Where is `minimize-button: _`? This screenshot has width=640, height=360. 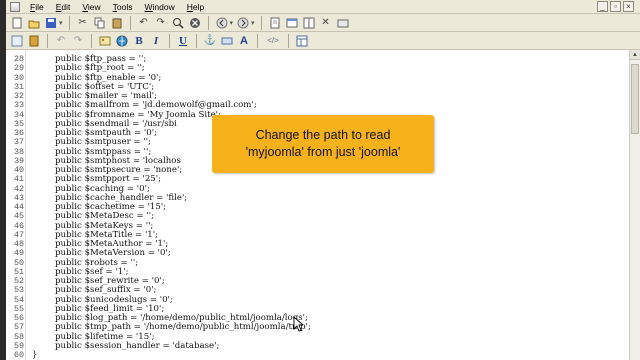 minimize-button: _ is located at coordinates (602, 6).